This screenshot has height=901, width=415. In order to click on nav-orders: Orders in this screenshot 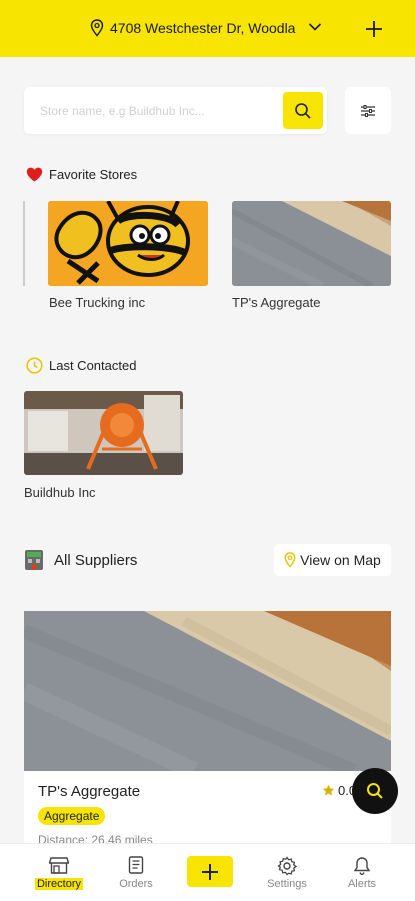, I will do `click(136, 872)`.